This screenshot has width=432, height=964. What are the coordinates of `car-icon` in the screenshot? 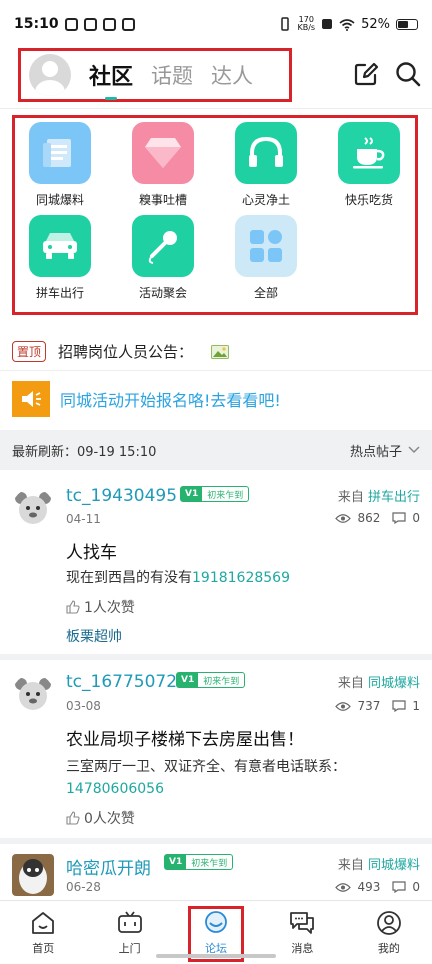 It's located at (60, 246).